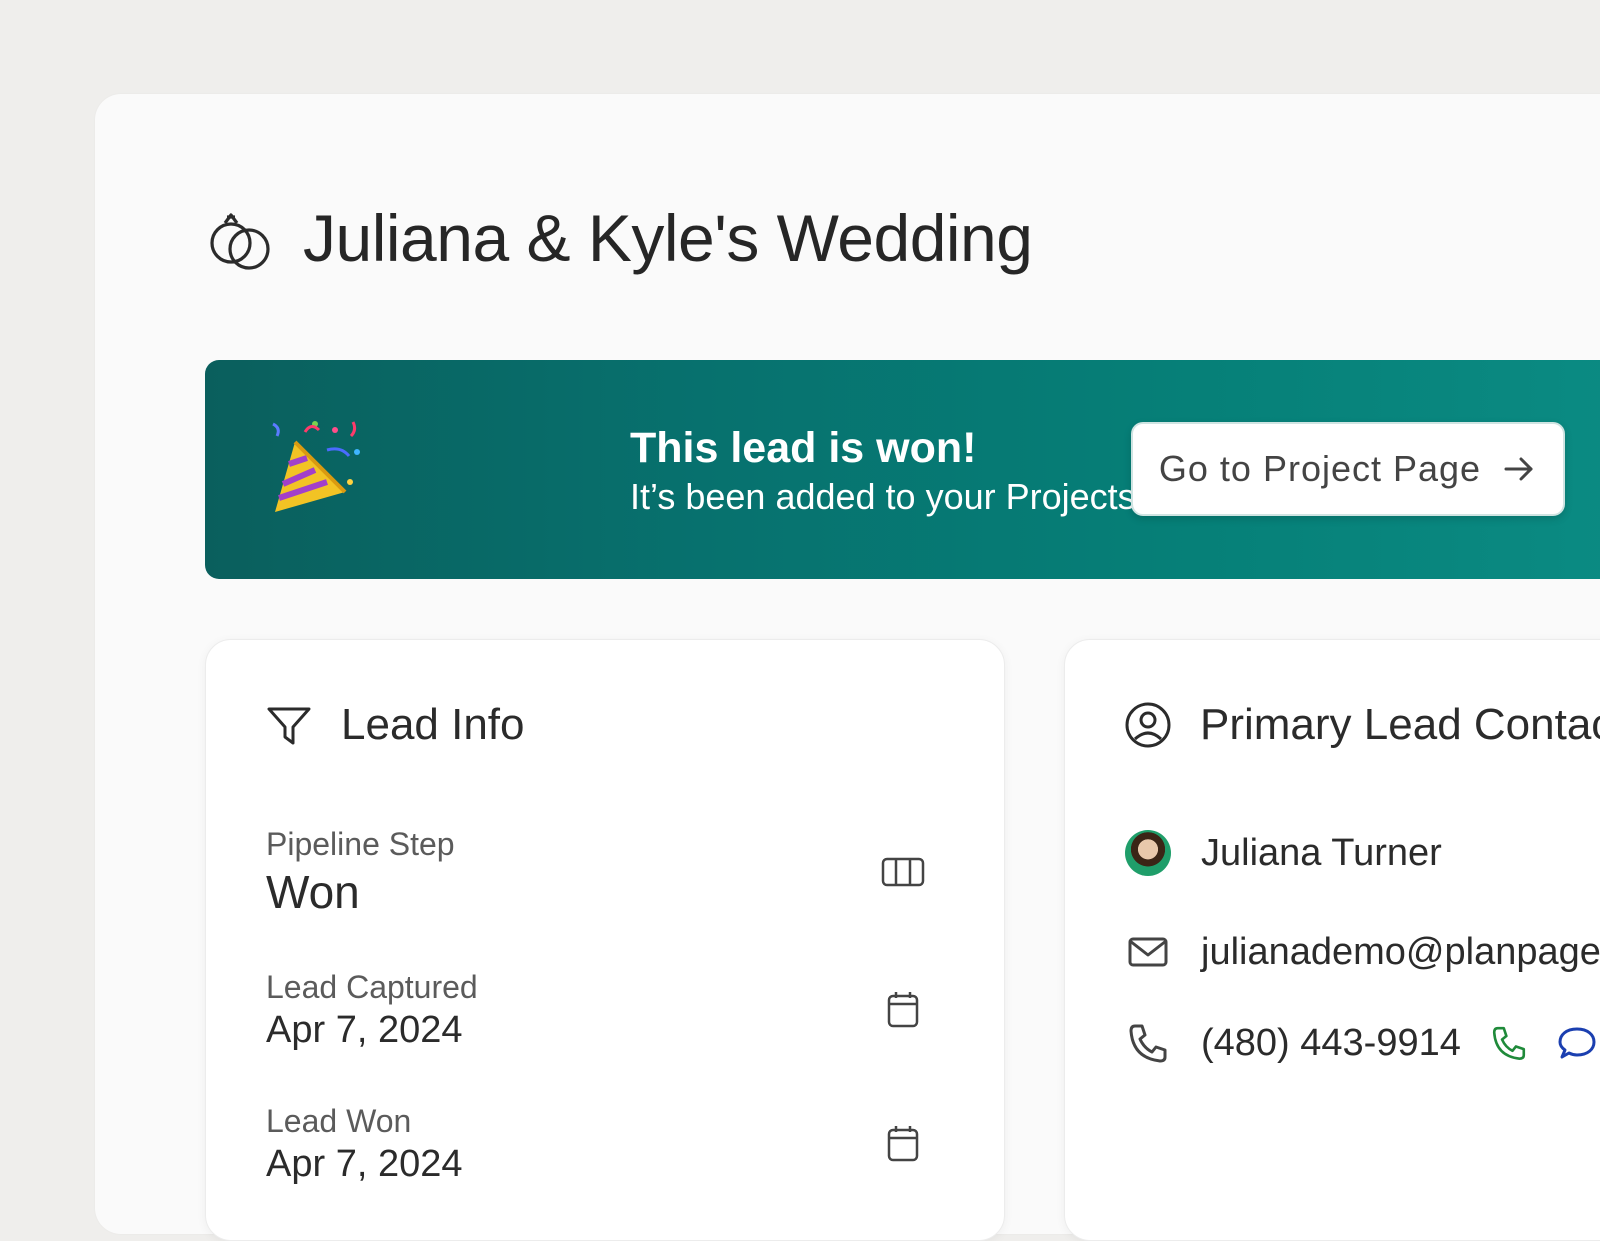 This screenshot has height=1241, width=1600. What do you see at coordinates (903, 872) in the screenshot?
I see `board-columns-icon` at bounding box center [903, 872].